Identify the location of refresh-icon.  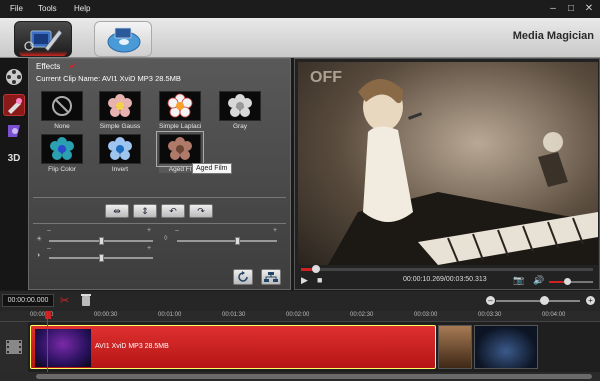
(243, 276).